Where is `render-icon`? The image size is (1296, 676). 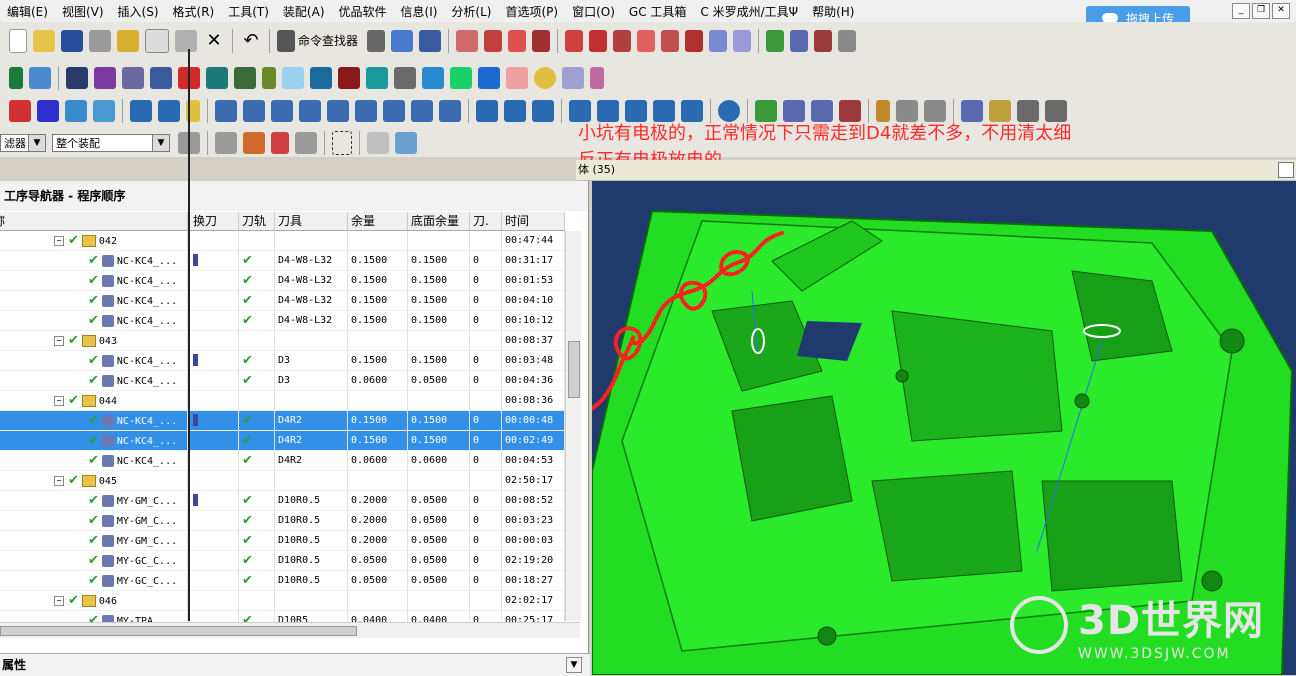 render-icon is located at coordinates (77, 77).